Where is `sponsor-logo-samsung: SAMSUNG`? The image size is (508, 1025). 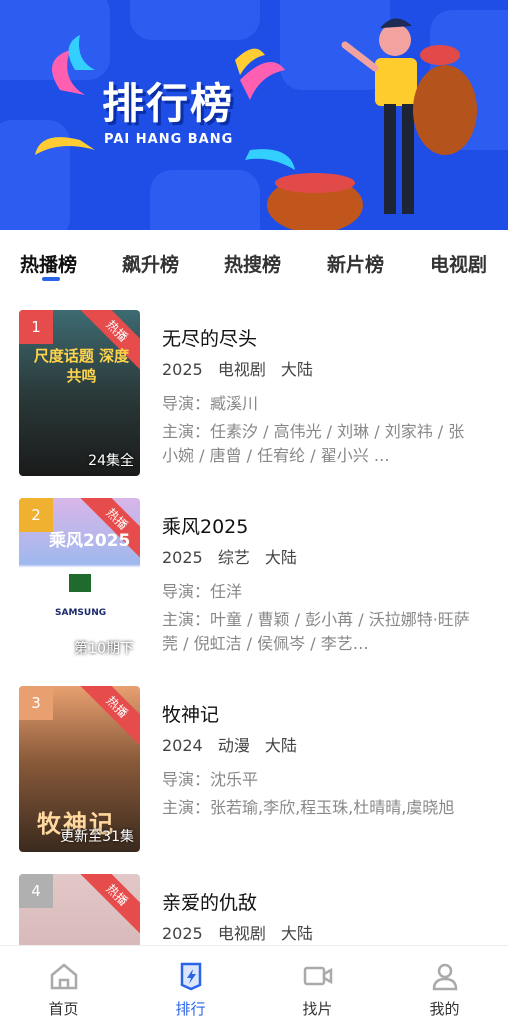
sponsor-logo-samsung: SAMSUNG is located at coordinates (81, 613).